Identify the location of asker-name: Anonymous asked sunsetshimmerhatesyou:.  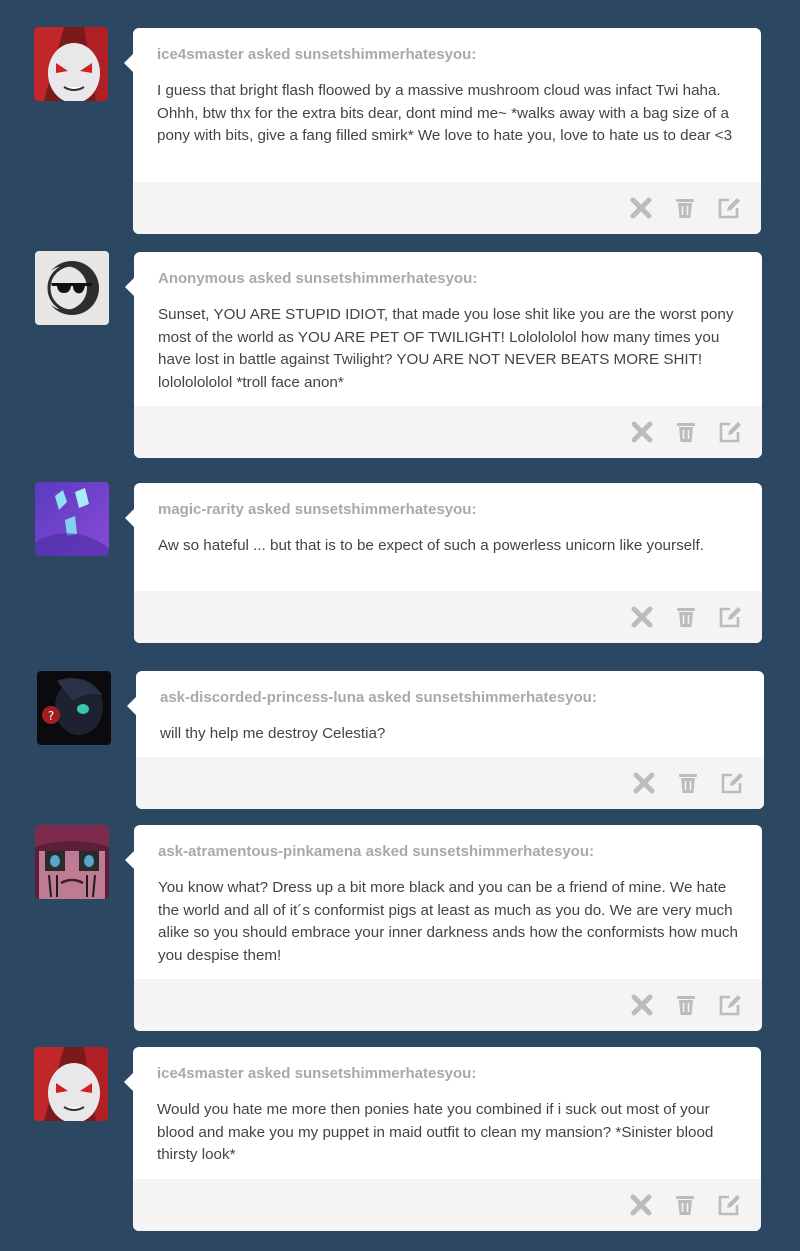
(317, 278).